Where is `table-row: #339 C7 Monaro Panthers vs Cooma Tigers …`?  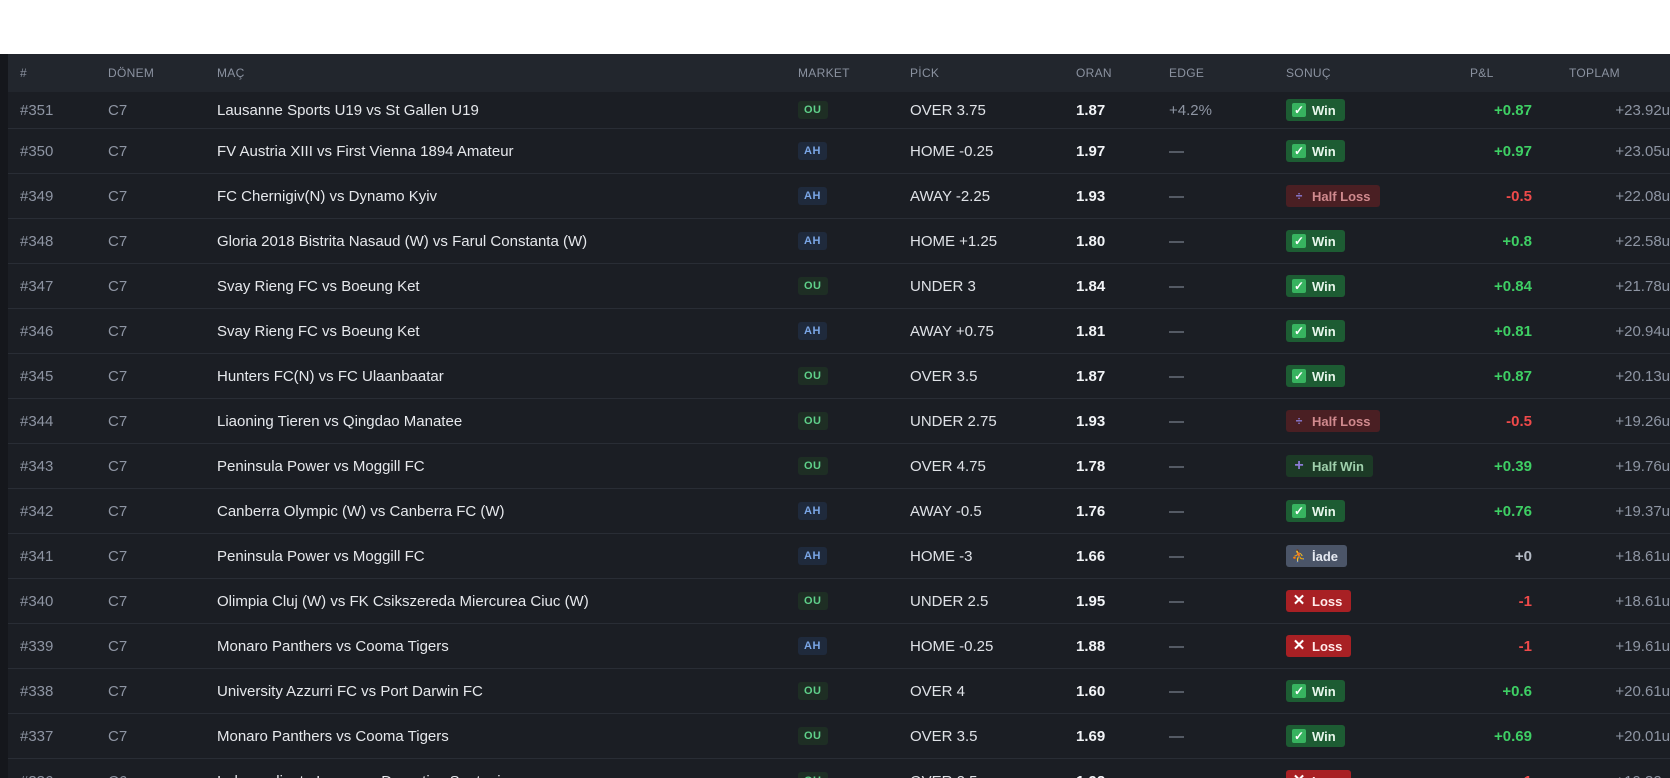
table-row: #339 C7 Monaro Panthers vs Cooma Tigers … is located at coordinates (839, 646).